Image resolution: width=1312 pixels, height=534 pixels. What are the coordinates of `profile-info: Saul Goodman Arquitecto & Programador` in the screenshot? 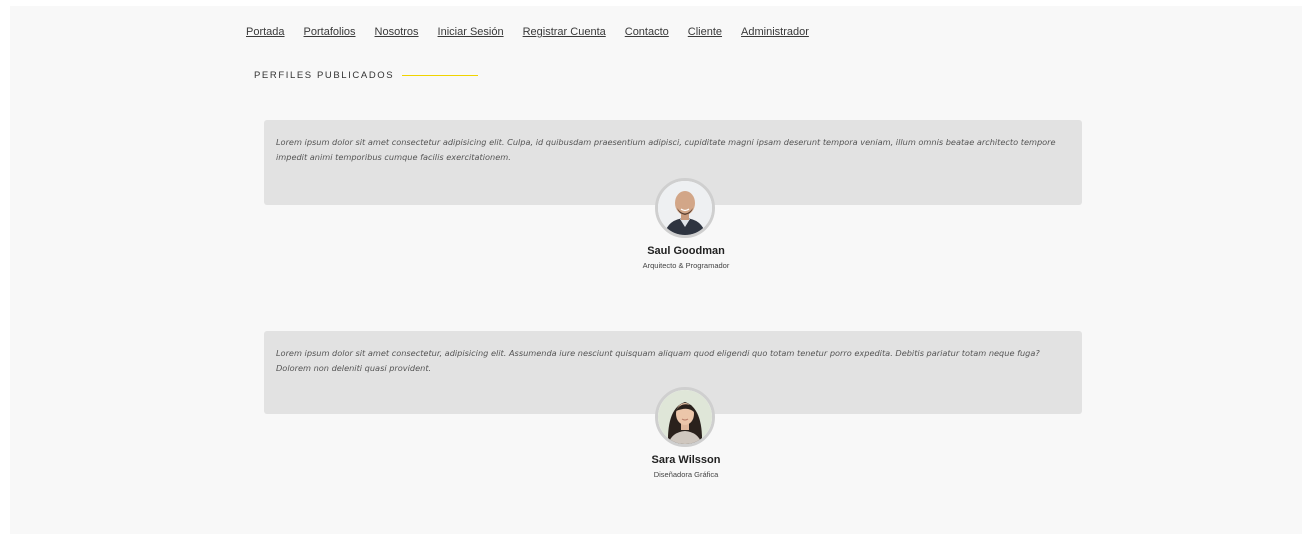 It's located at (686, 257).